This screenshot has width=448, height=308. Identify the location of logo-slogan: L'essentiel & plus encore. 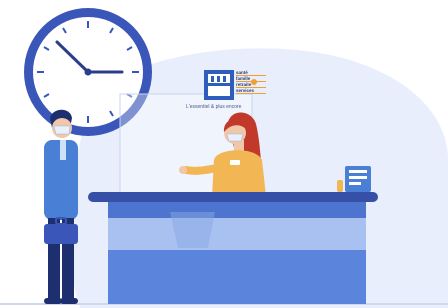
(214, 107).